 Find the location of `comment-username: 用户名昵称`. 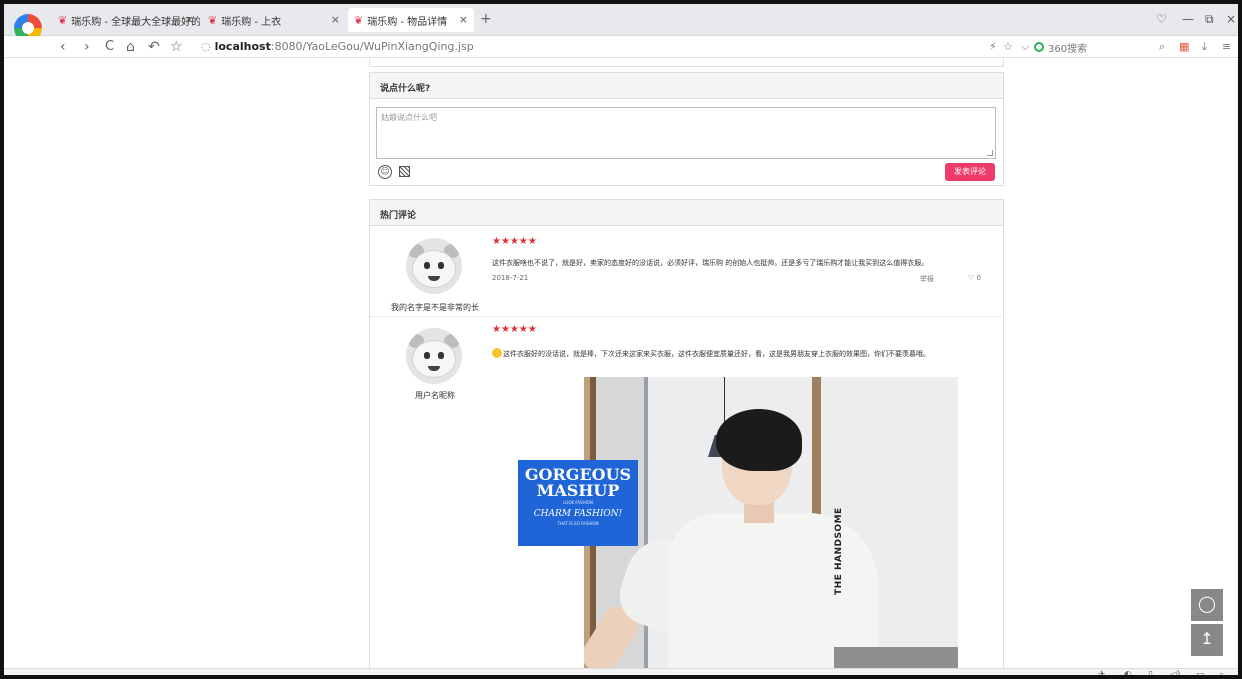

comment-username: 用户名昵称 is located at coordinates (435, 395).